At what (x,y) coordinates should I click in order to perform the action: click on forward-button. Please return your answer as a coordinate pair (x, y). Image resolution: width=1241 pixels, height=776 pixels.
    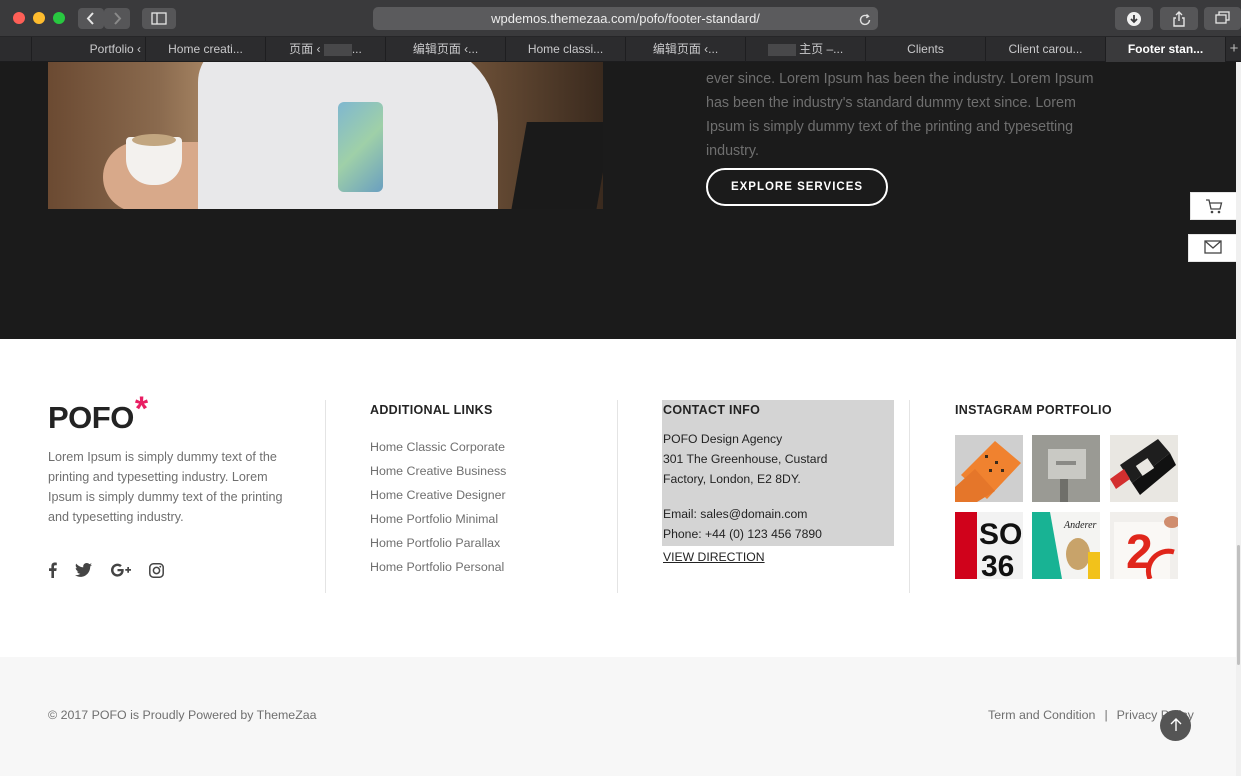
    Looking at the image, I should click on (117, 18).